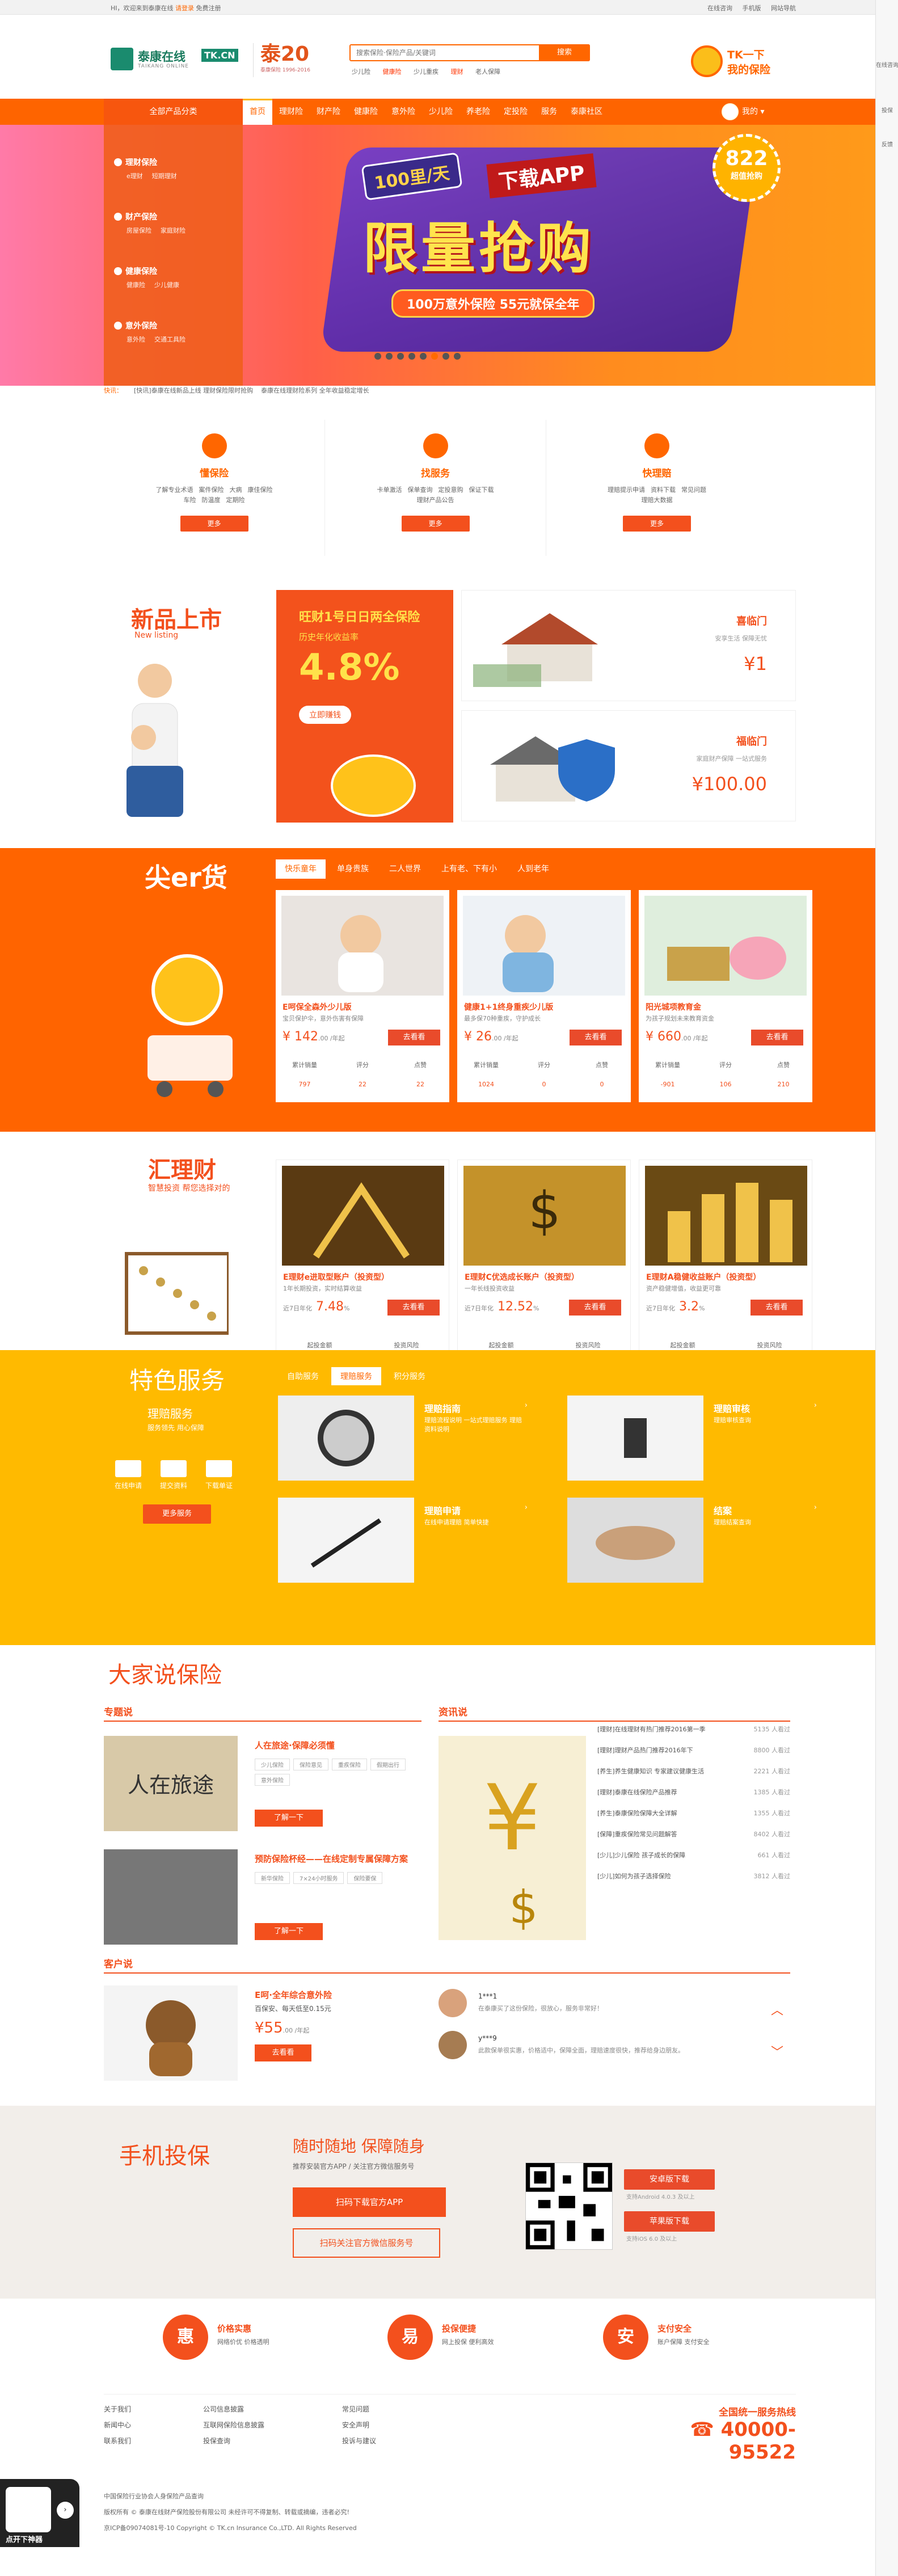 The width and height of the screenshot is (898, 2576). What do you see at coordinates (752, 8) in the screenshot?
I see `mobile-link: 手机版` at bounding box center [752, 8].